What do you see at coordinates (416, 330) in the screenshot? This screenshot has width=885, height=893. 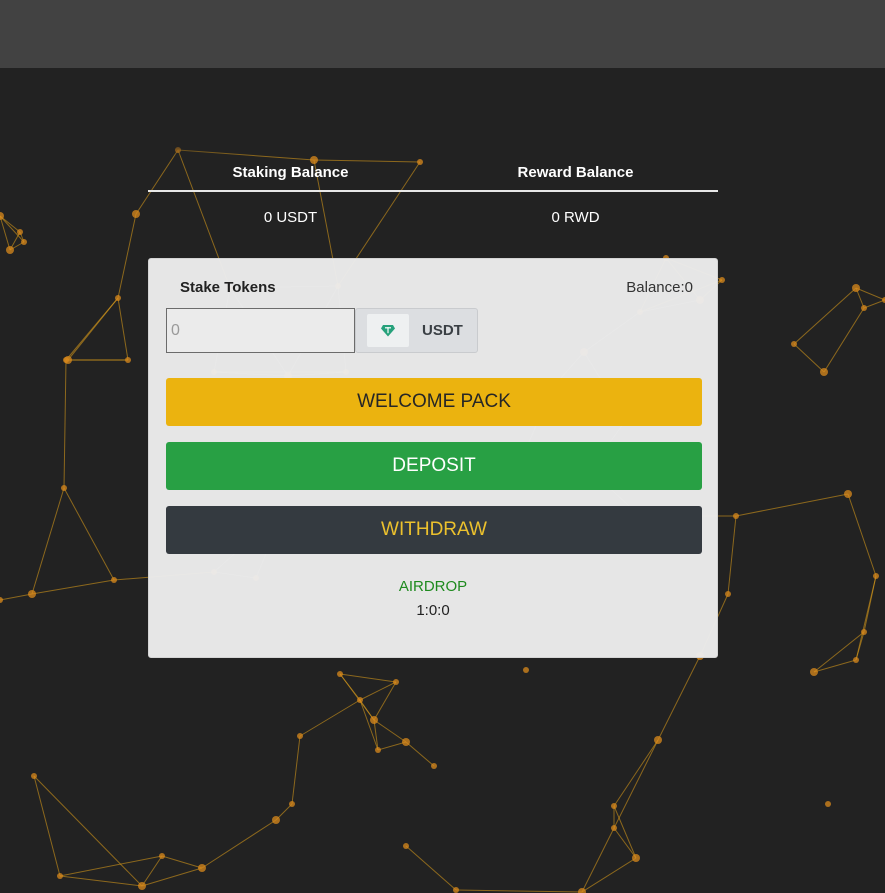 I see `token-selector: USDT` at bounding box center [416, 330].